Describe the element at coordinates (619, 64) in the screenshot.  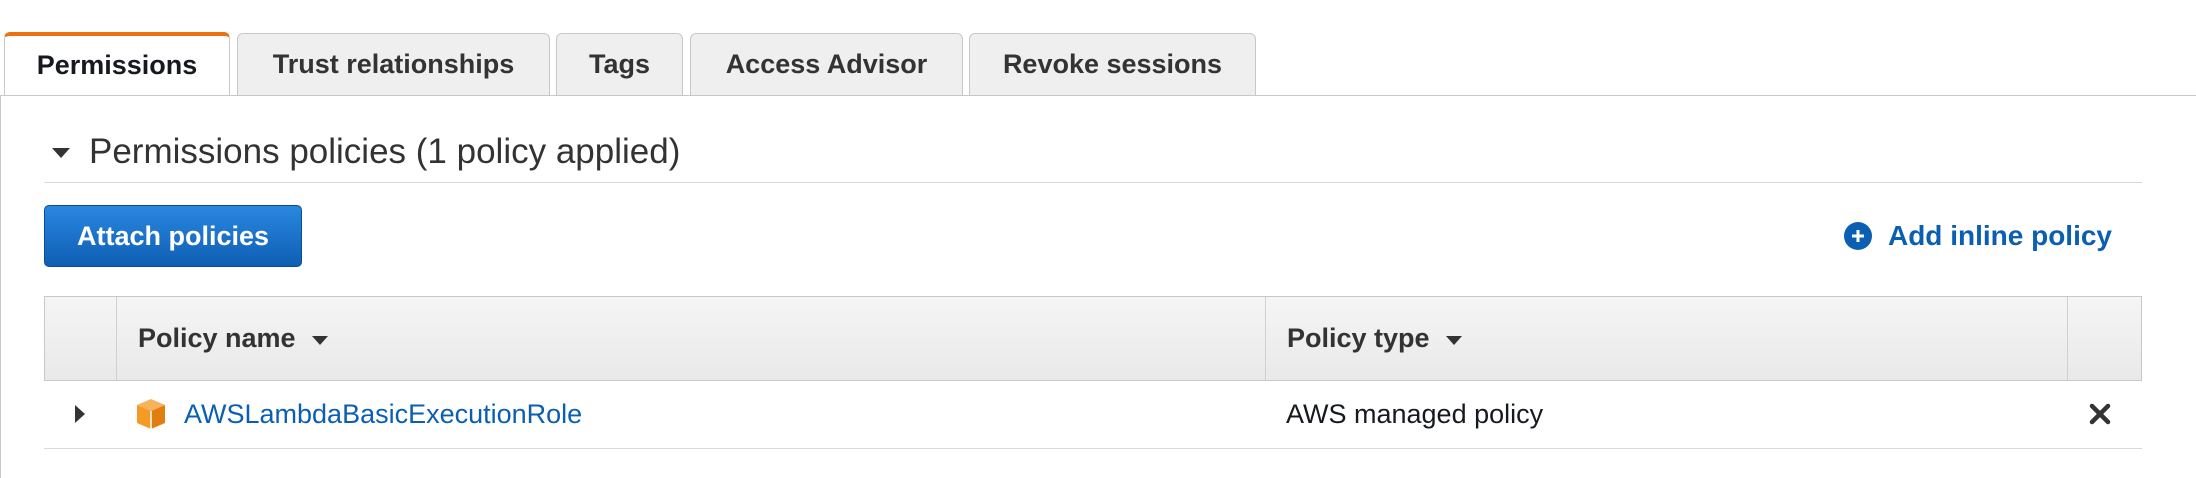
I see `tab-tags: Tags` at that location.